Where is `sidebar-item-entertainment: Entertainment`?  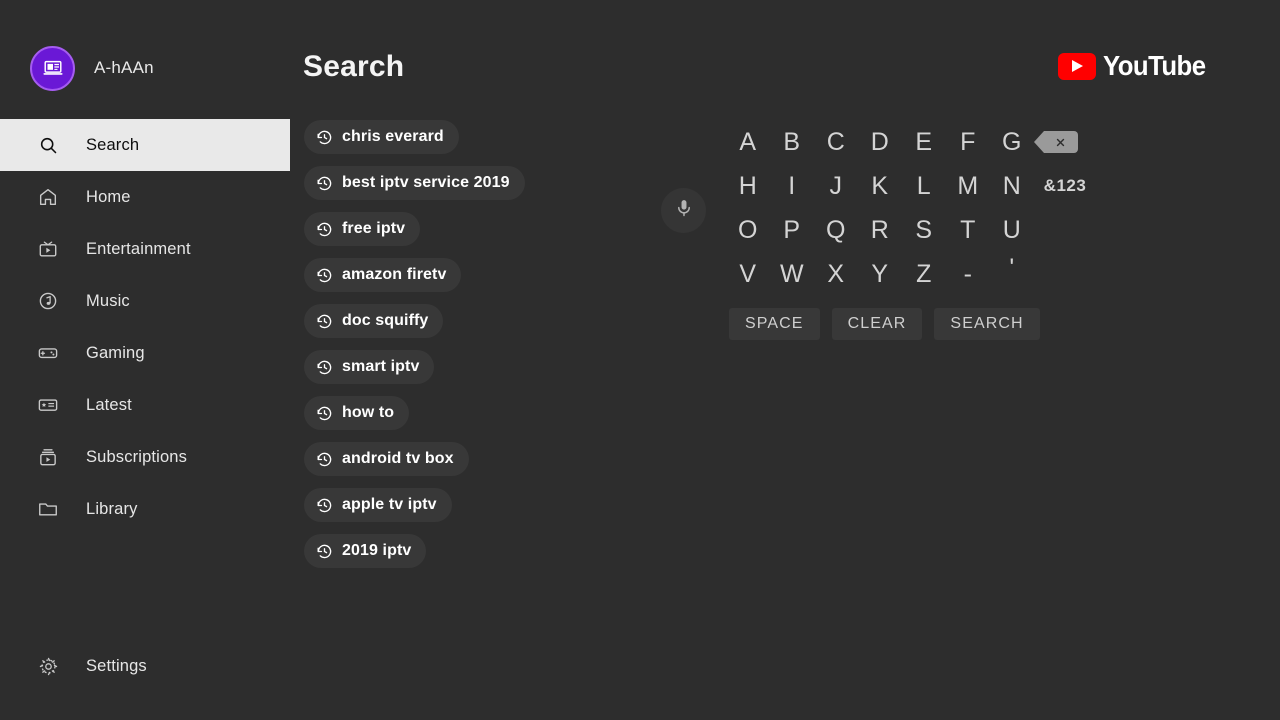
sidebar-item-entertainment: Entertainment is located at coordinates (145, 249).